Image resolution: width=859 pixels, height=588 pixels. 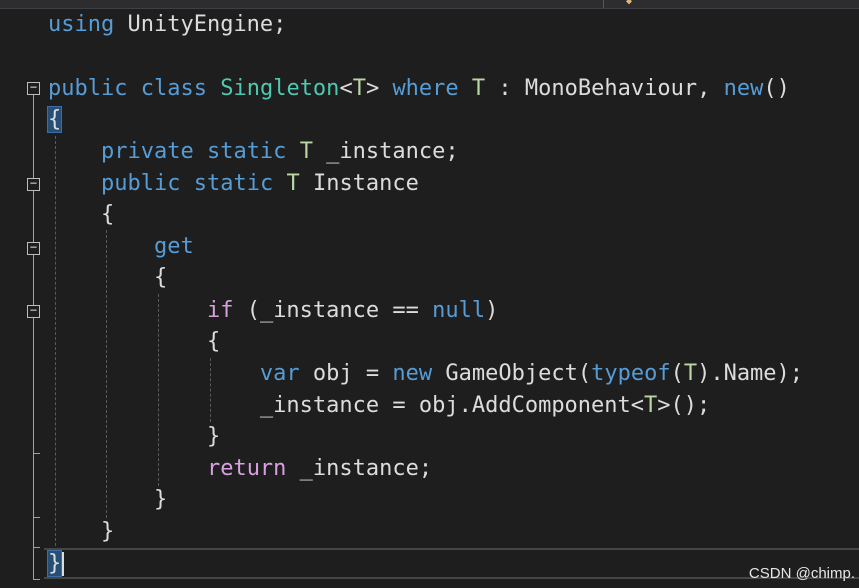 I want to click on code-token: Singleton, so click(x=280, y=88).